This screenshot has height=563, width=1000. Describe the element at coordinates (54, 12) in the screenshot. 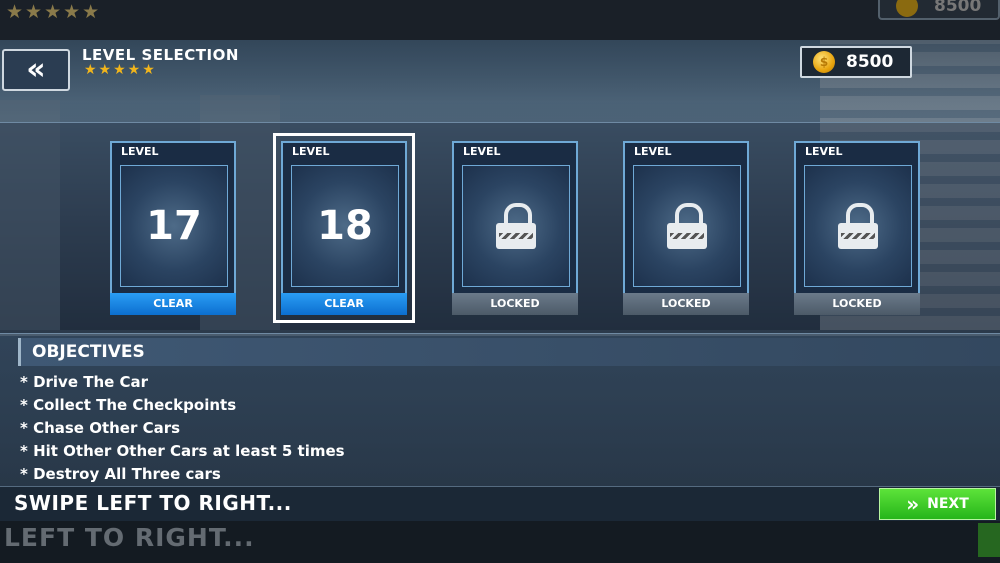

I see `ghost-stars: ★★★★★` at that location.